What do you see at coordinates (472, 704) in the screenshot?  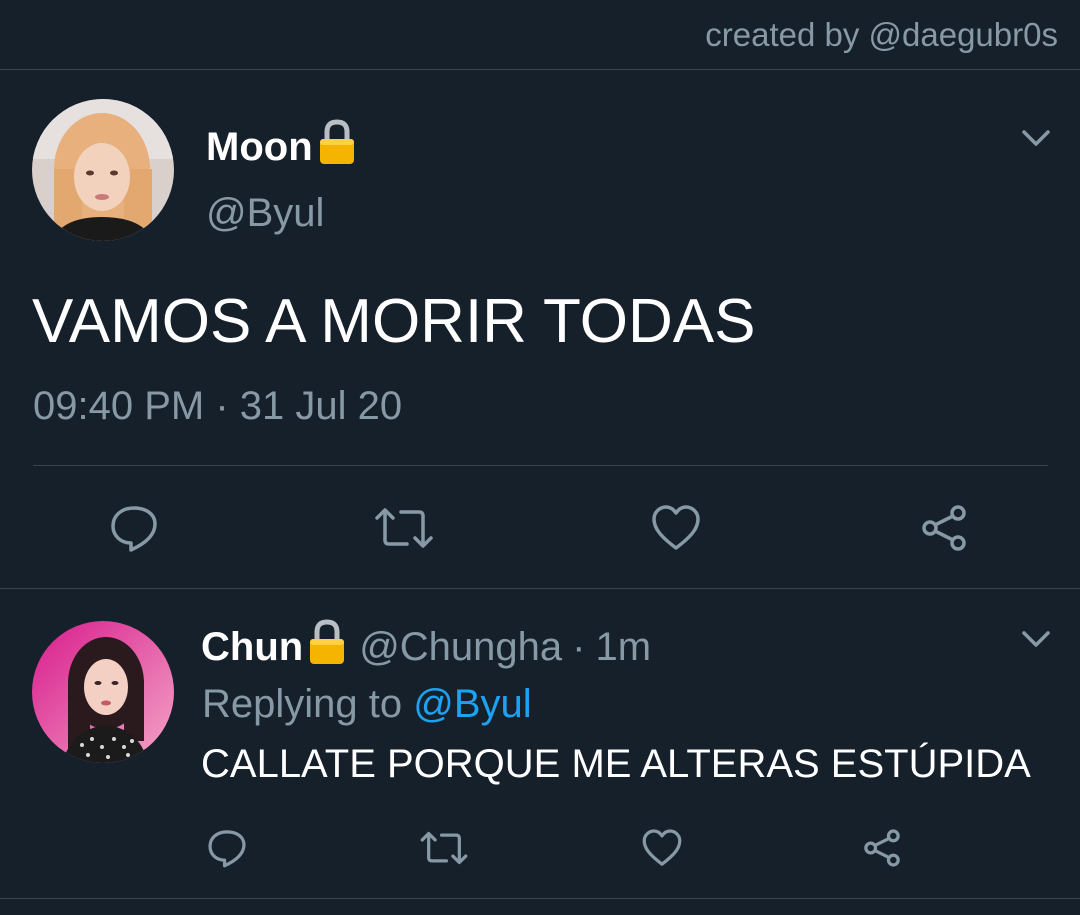 I see `mention-link: @Byul` at bounding box center [472, 704].